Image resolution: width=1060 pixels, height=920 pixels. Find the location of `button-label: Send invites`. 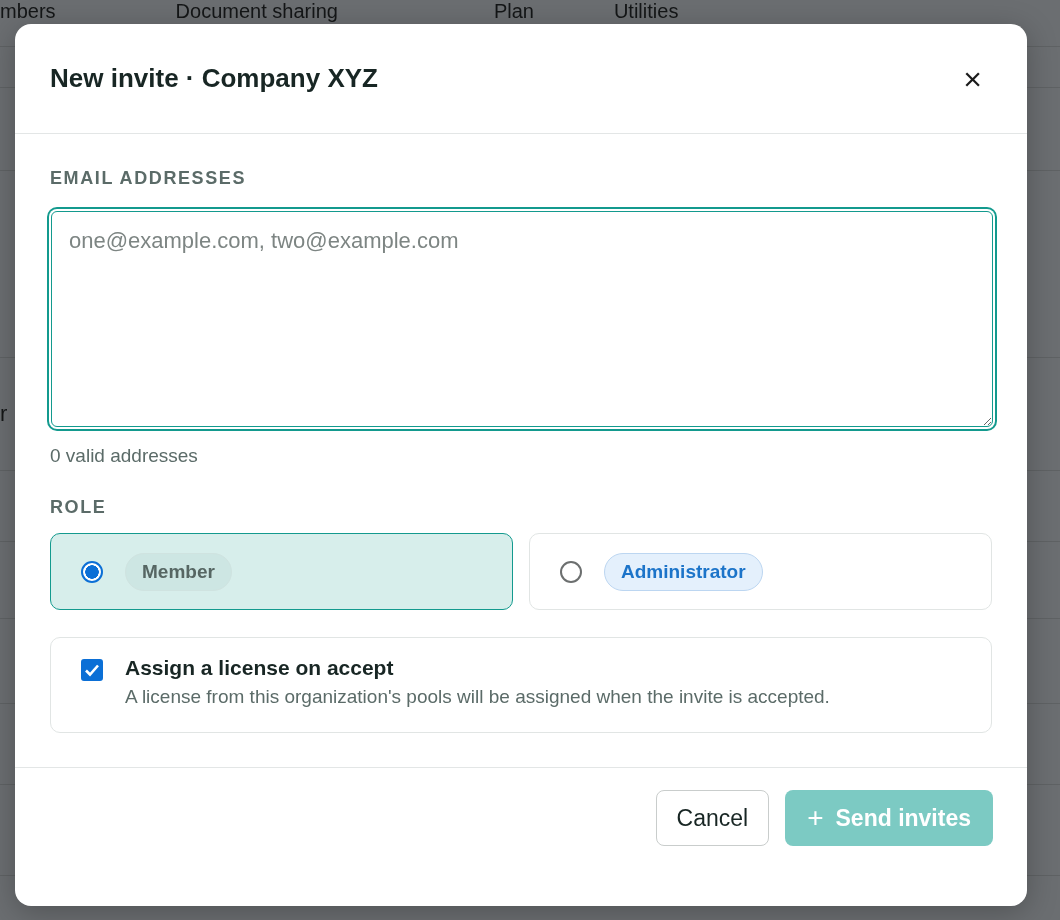

button-label: Send invites is located at coordinates (903, 818).